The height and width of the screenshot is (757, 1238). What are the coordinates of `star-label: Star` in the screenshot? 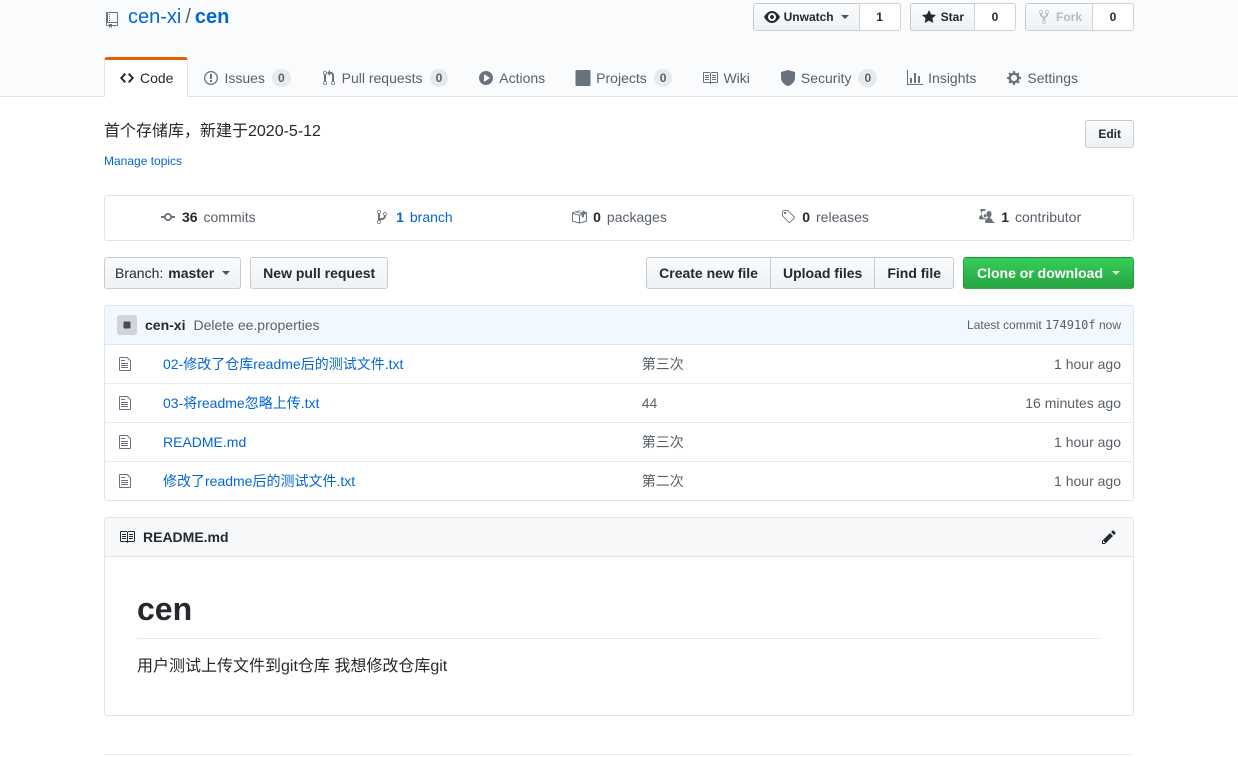 It's located at (952, 17).